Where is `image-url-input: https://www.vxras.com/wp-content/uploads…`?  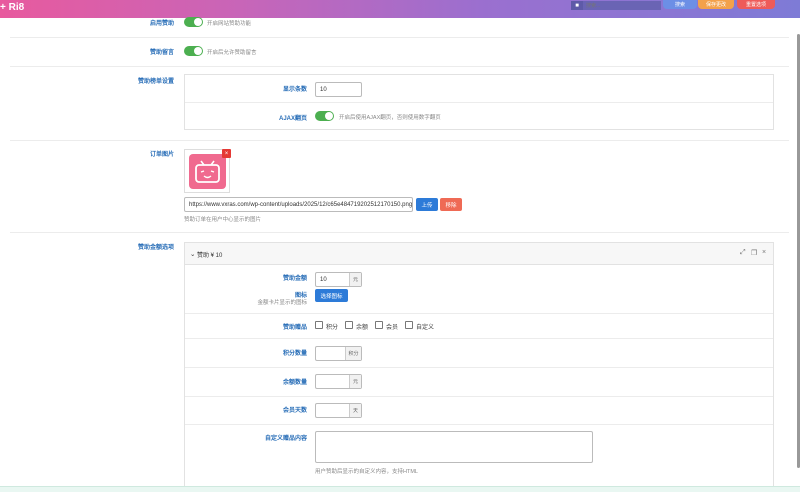 image-url-input: https://www.vxras.com/wp-content/uploads… is located at coordinates (298, 204).